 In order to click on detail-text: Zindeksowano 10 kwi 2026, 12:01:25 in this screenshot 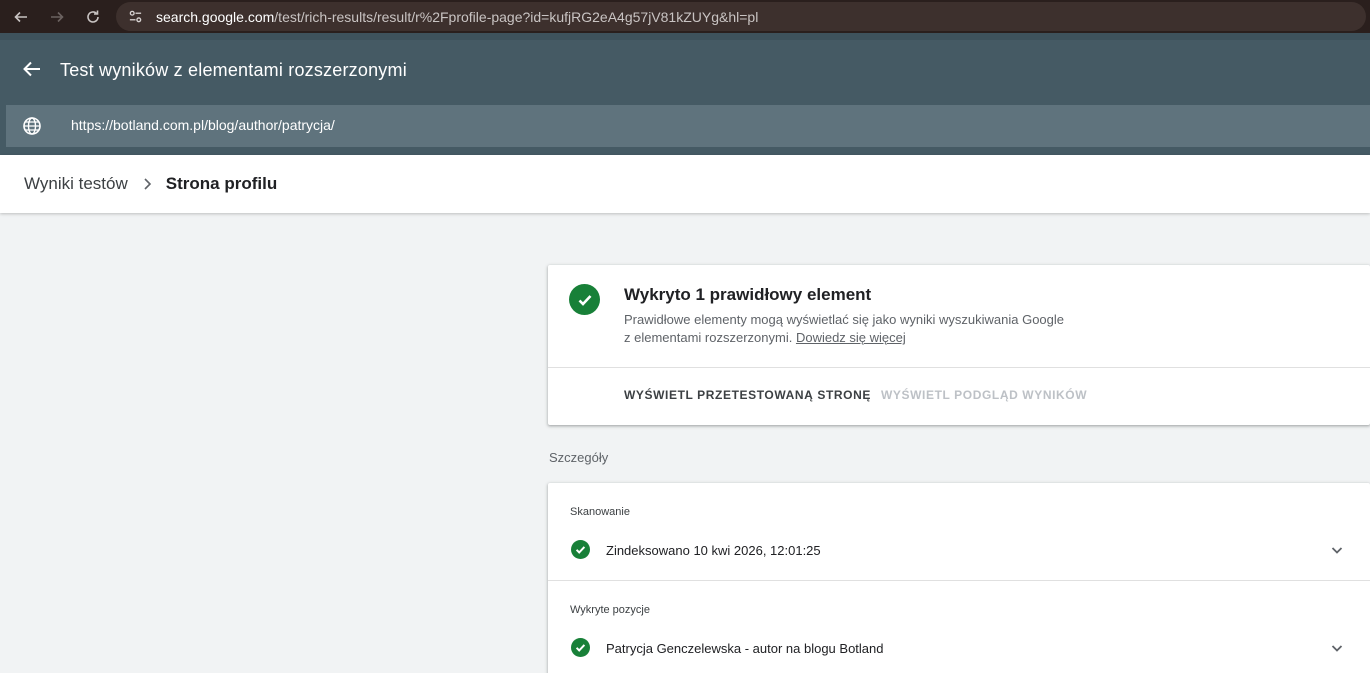, I will do `click(713, 550)`.